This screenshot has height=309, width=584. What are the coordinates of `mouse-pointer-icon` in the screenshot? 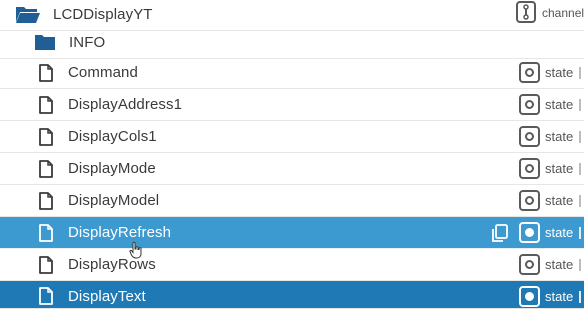 It's located at (135, 250).